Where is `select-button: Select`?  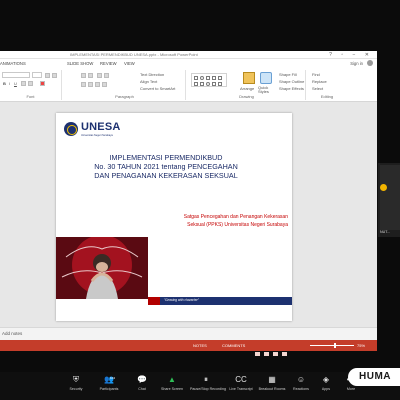 select-button: Select is located at coordinates (317, 88).